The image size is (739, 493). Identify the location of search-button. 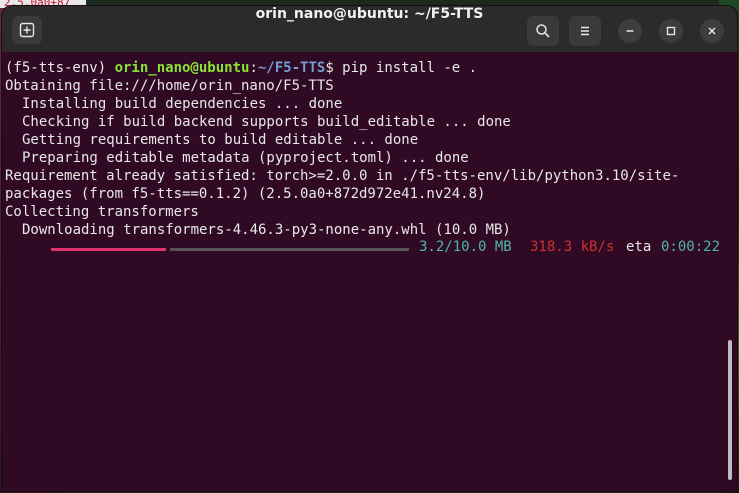
(543, 31).